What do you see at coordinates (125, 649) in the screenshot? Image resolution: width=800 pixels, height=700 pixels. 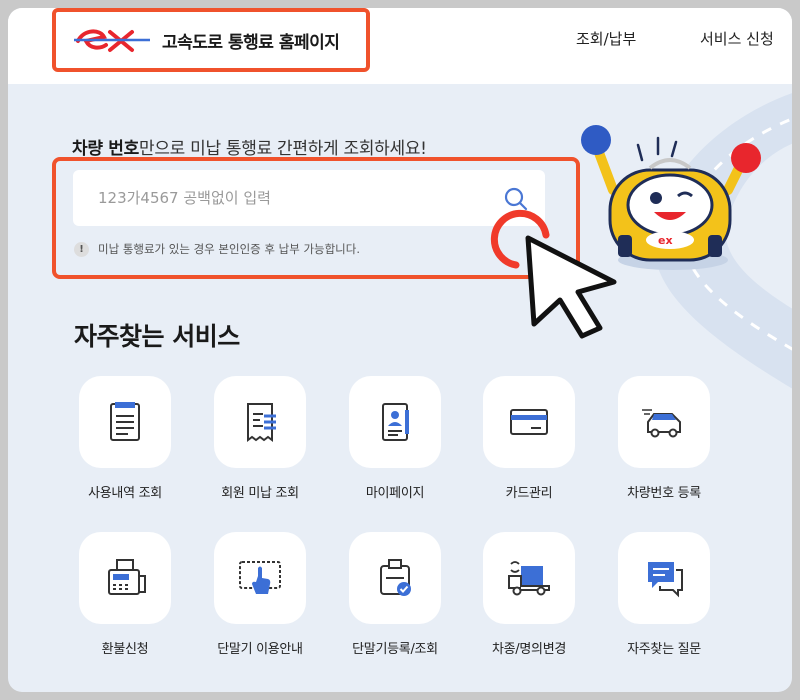 I see `service-label: 환불신청` at bounding box center [125, 649].